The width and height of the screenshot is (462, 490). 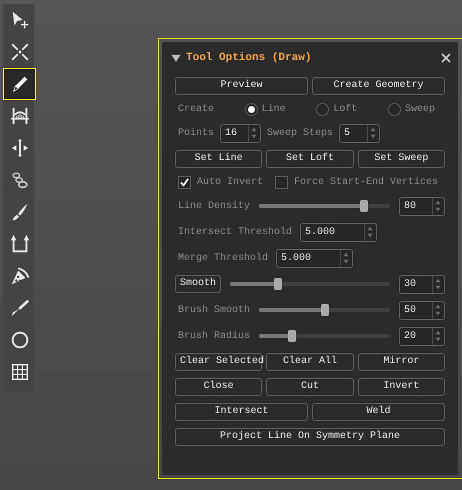 What do you see at coordinates (241, 411) in the screenshot?
I see `action-button: Intersect` at bounding box center [241, 411].